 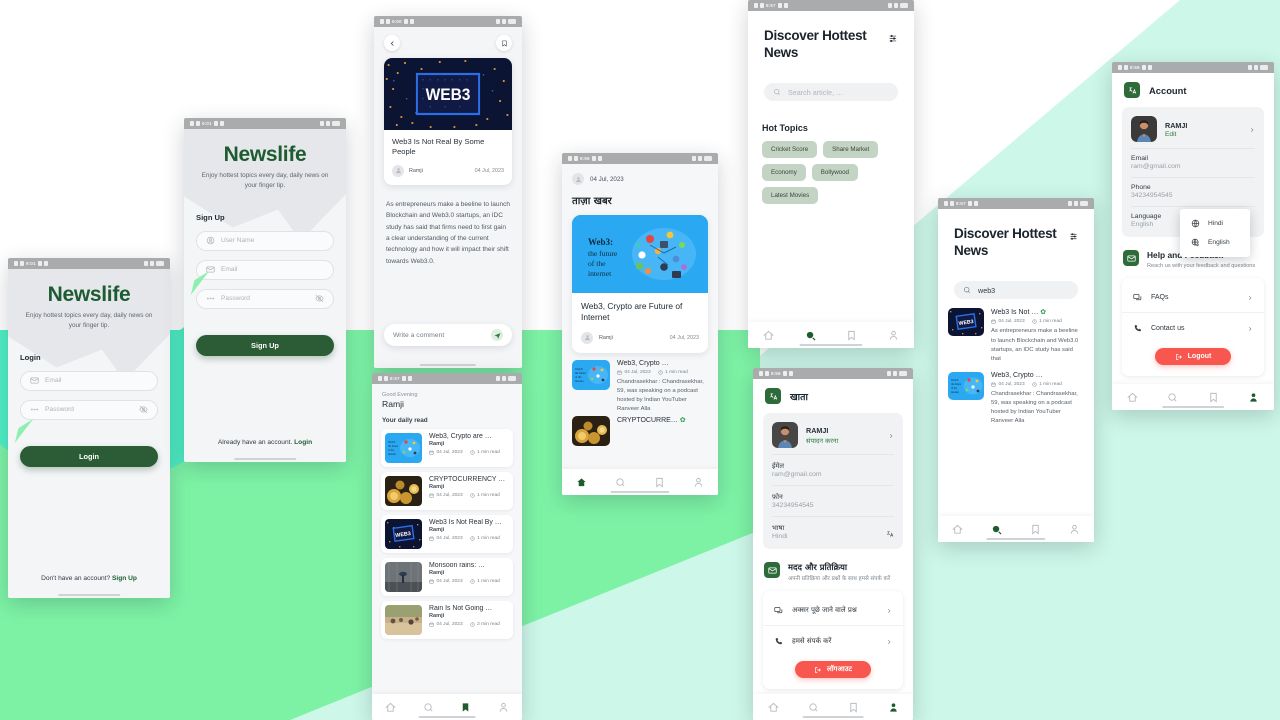 What do you see at coordinates (89, 456) in the screenshot?
I see `login-button: Login` at bounding box center [89, 456].